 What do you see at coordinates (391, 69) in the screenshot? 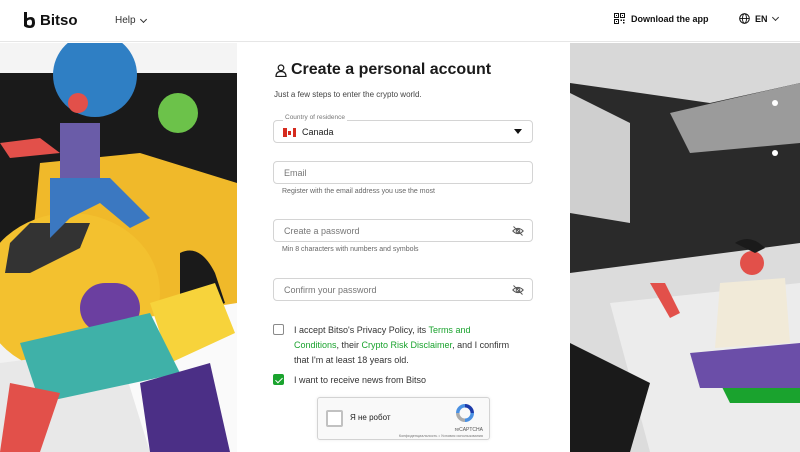
I see `page-title: Create a personal account` at bounding box center [391, 69].